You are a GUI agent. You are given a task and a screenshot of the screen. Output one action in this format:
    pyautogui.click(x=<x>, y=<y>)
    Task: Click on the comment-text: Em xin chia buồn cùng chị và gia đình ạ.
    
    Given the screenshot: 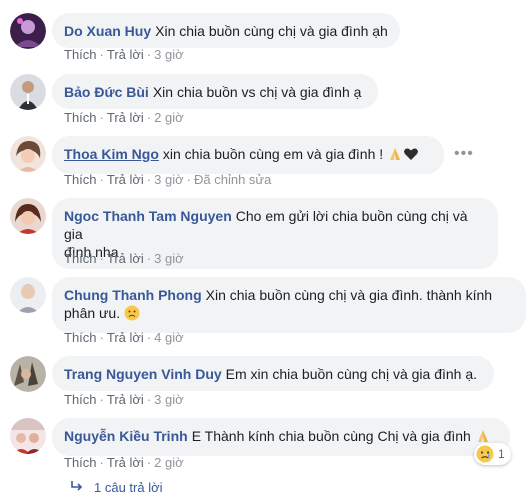 What is the action you would take?
    pyautogui.click(x=351, y=374)
    